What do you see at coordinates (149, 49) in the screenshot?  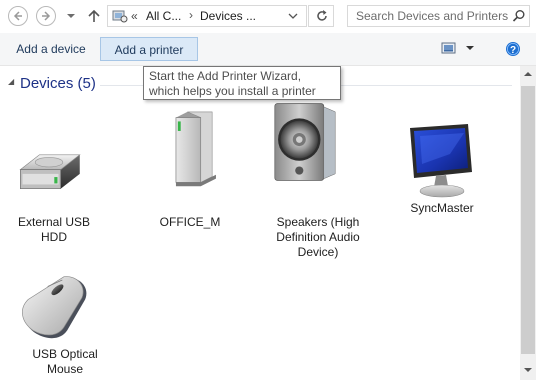 I see `add-printer-button: Add a printer` at bounding box center [149, 49].